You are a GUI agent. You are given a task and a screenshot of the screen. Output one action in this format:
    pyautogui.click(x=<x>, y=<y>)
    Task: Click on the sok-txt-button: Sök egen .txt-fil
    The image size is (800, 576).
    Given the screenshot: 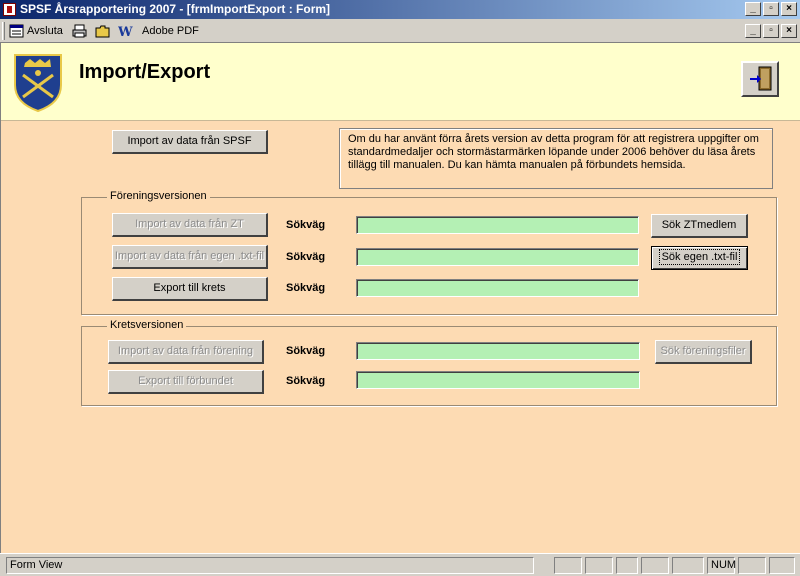 What is the action you would take?
    pyautogui.click(x=699, y=258)
    